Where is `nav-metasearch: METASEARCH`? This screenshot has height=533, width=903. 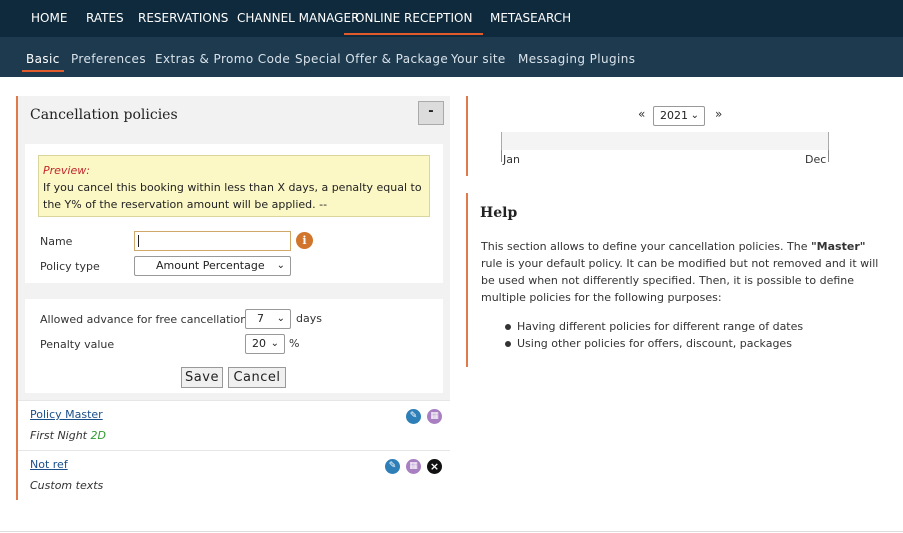 nav-metasearch: METASEARCH is located at coordinates (530, 18).